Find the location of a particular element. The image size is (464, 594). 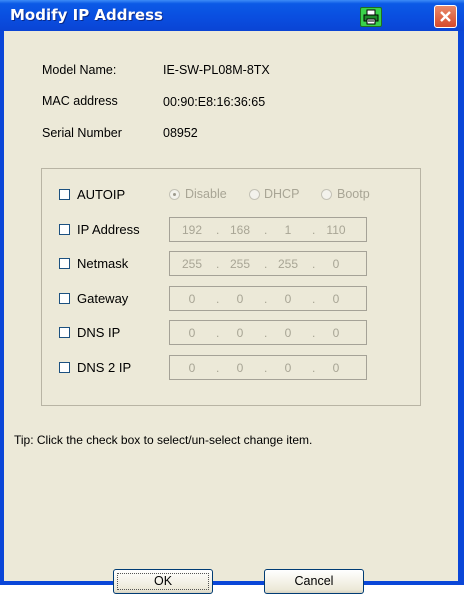

netmask-label: Netmask is located at coordinates (103, 263).